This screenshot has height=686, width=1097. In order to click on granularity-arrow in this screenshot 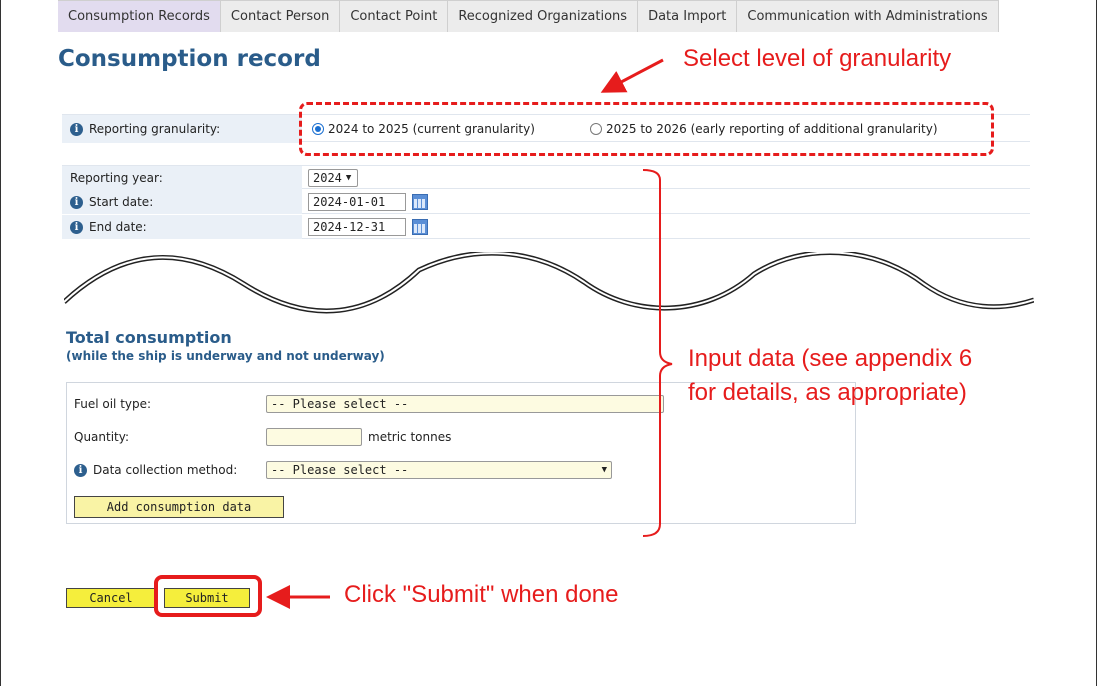, I will do `click(632, 75)`.